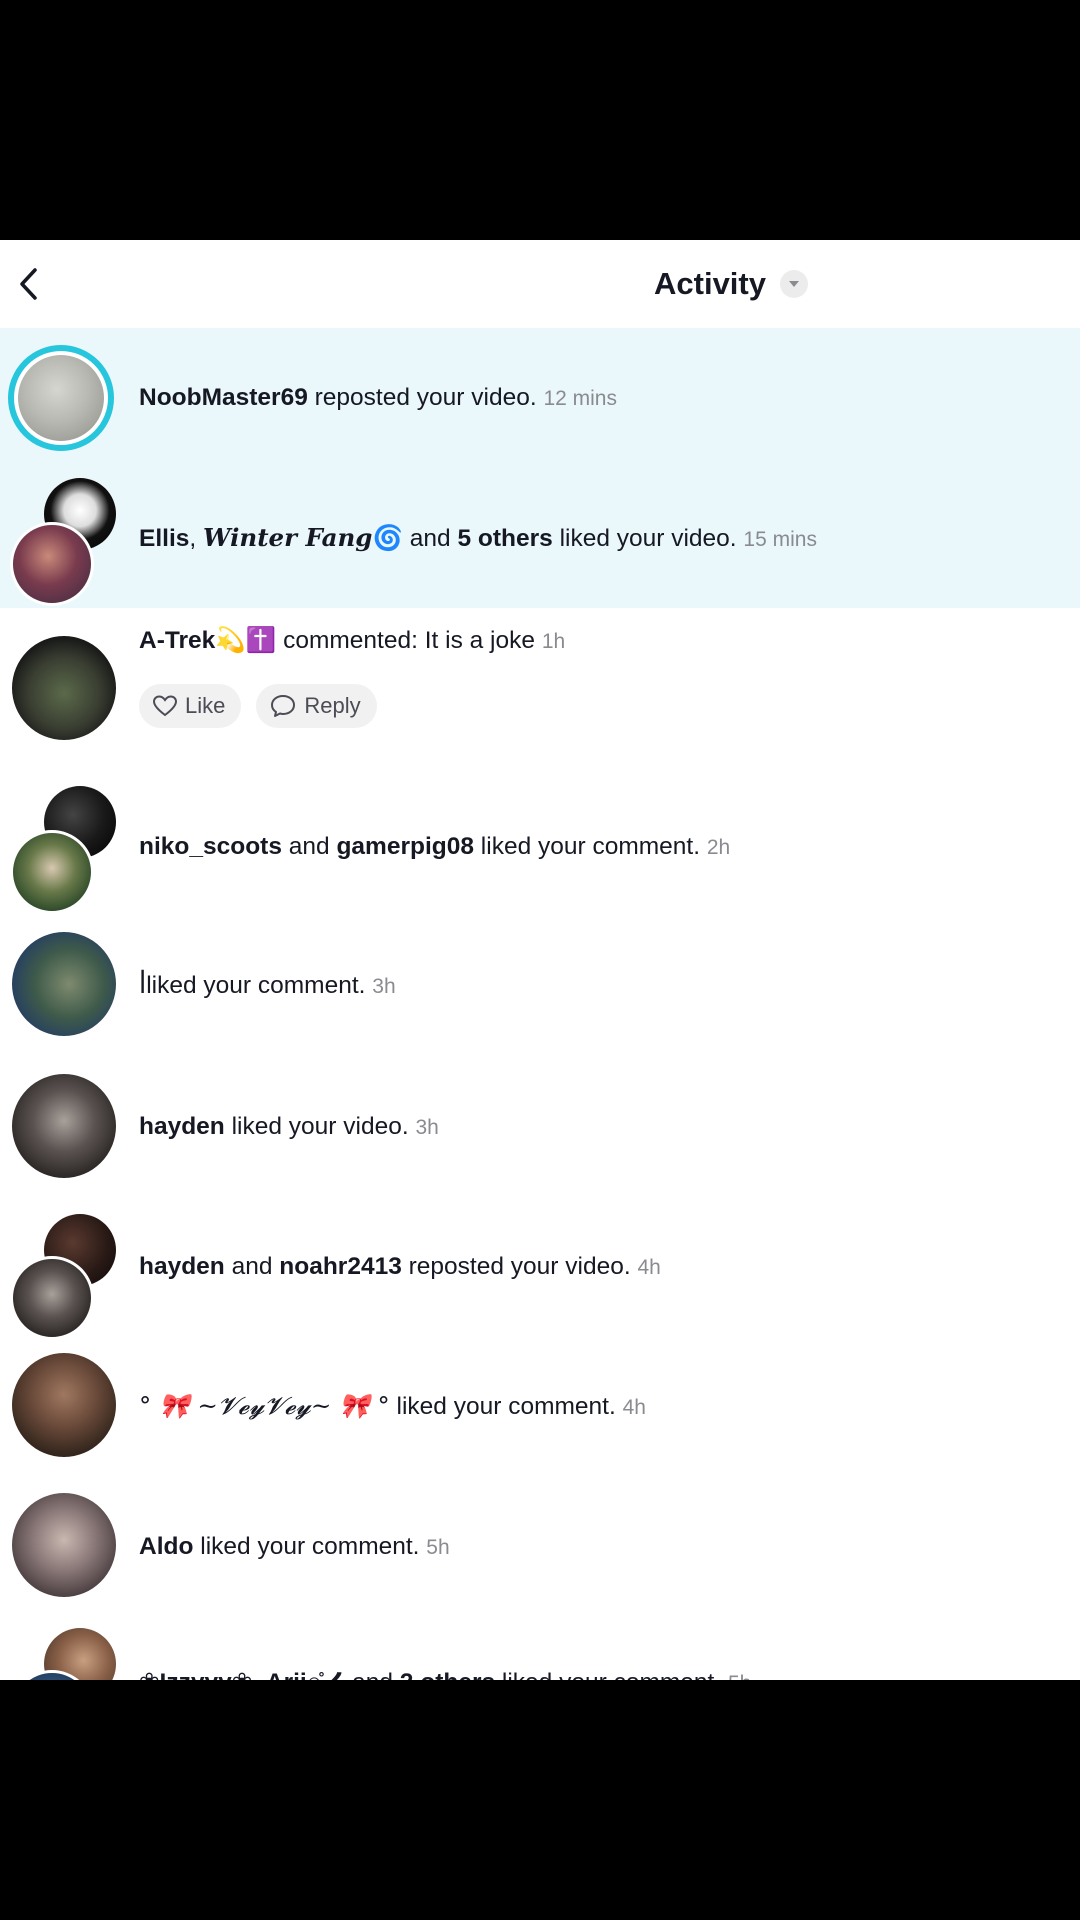  I want to click on notification-row: Aldo liked your comment. 5h, so click(540, 1548).